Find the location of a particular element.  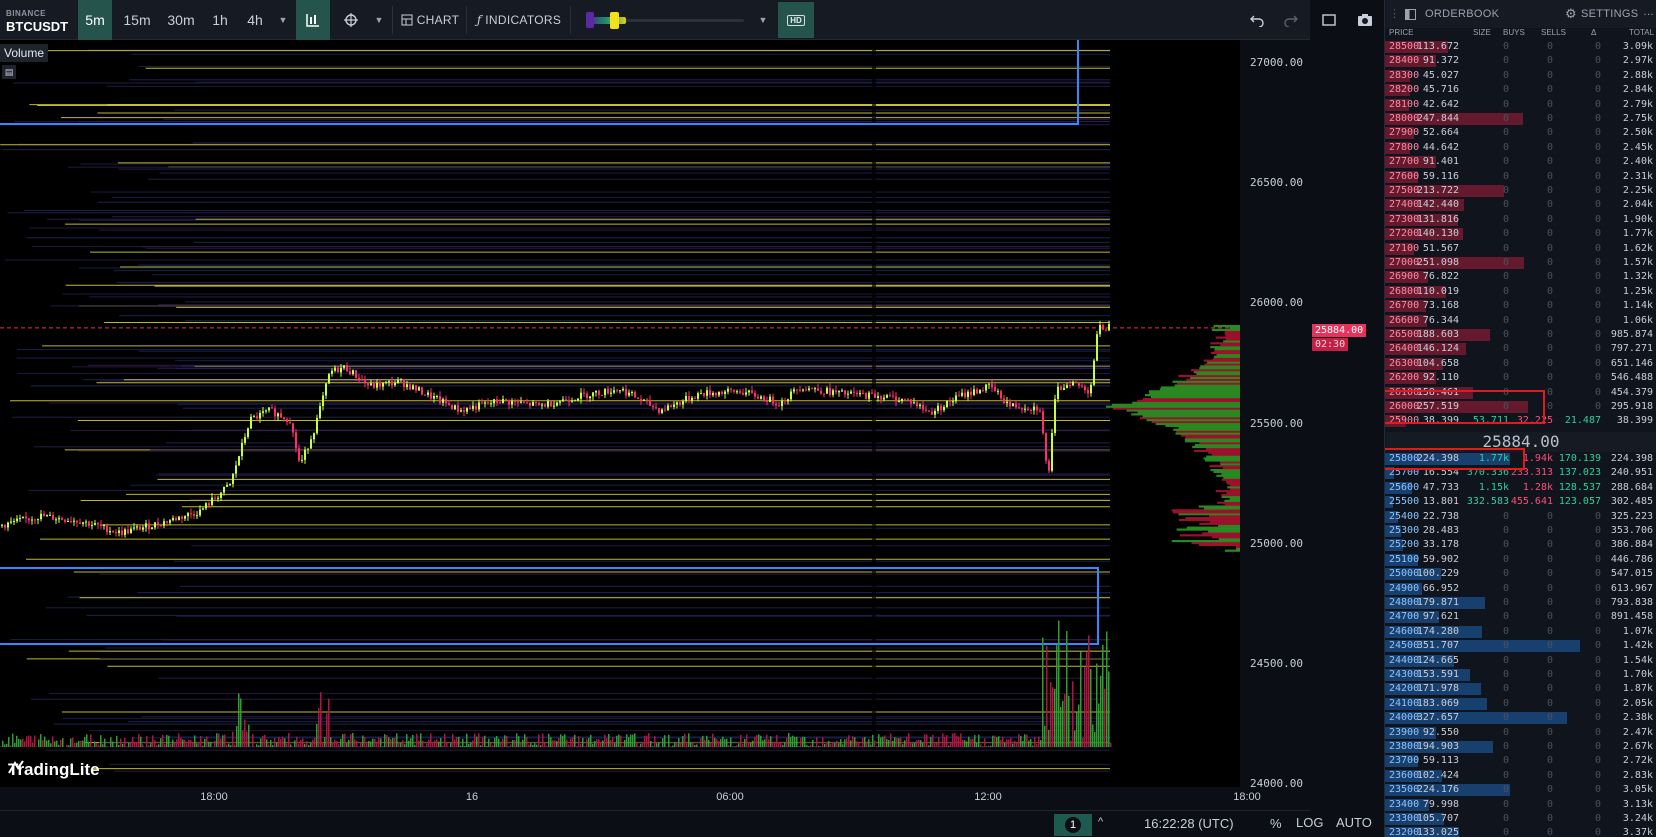

undo-button is located at coordinates (1257, 20).